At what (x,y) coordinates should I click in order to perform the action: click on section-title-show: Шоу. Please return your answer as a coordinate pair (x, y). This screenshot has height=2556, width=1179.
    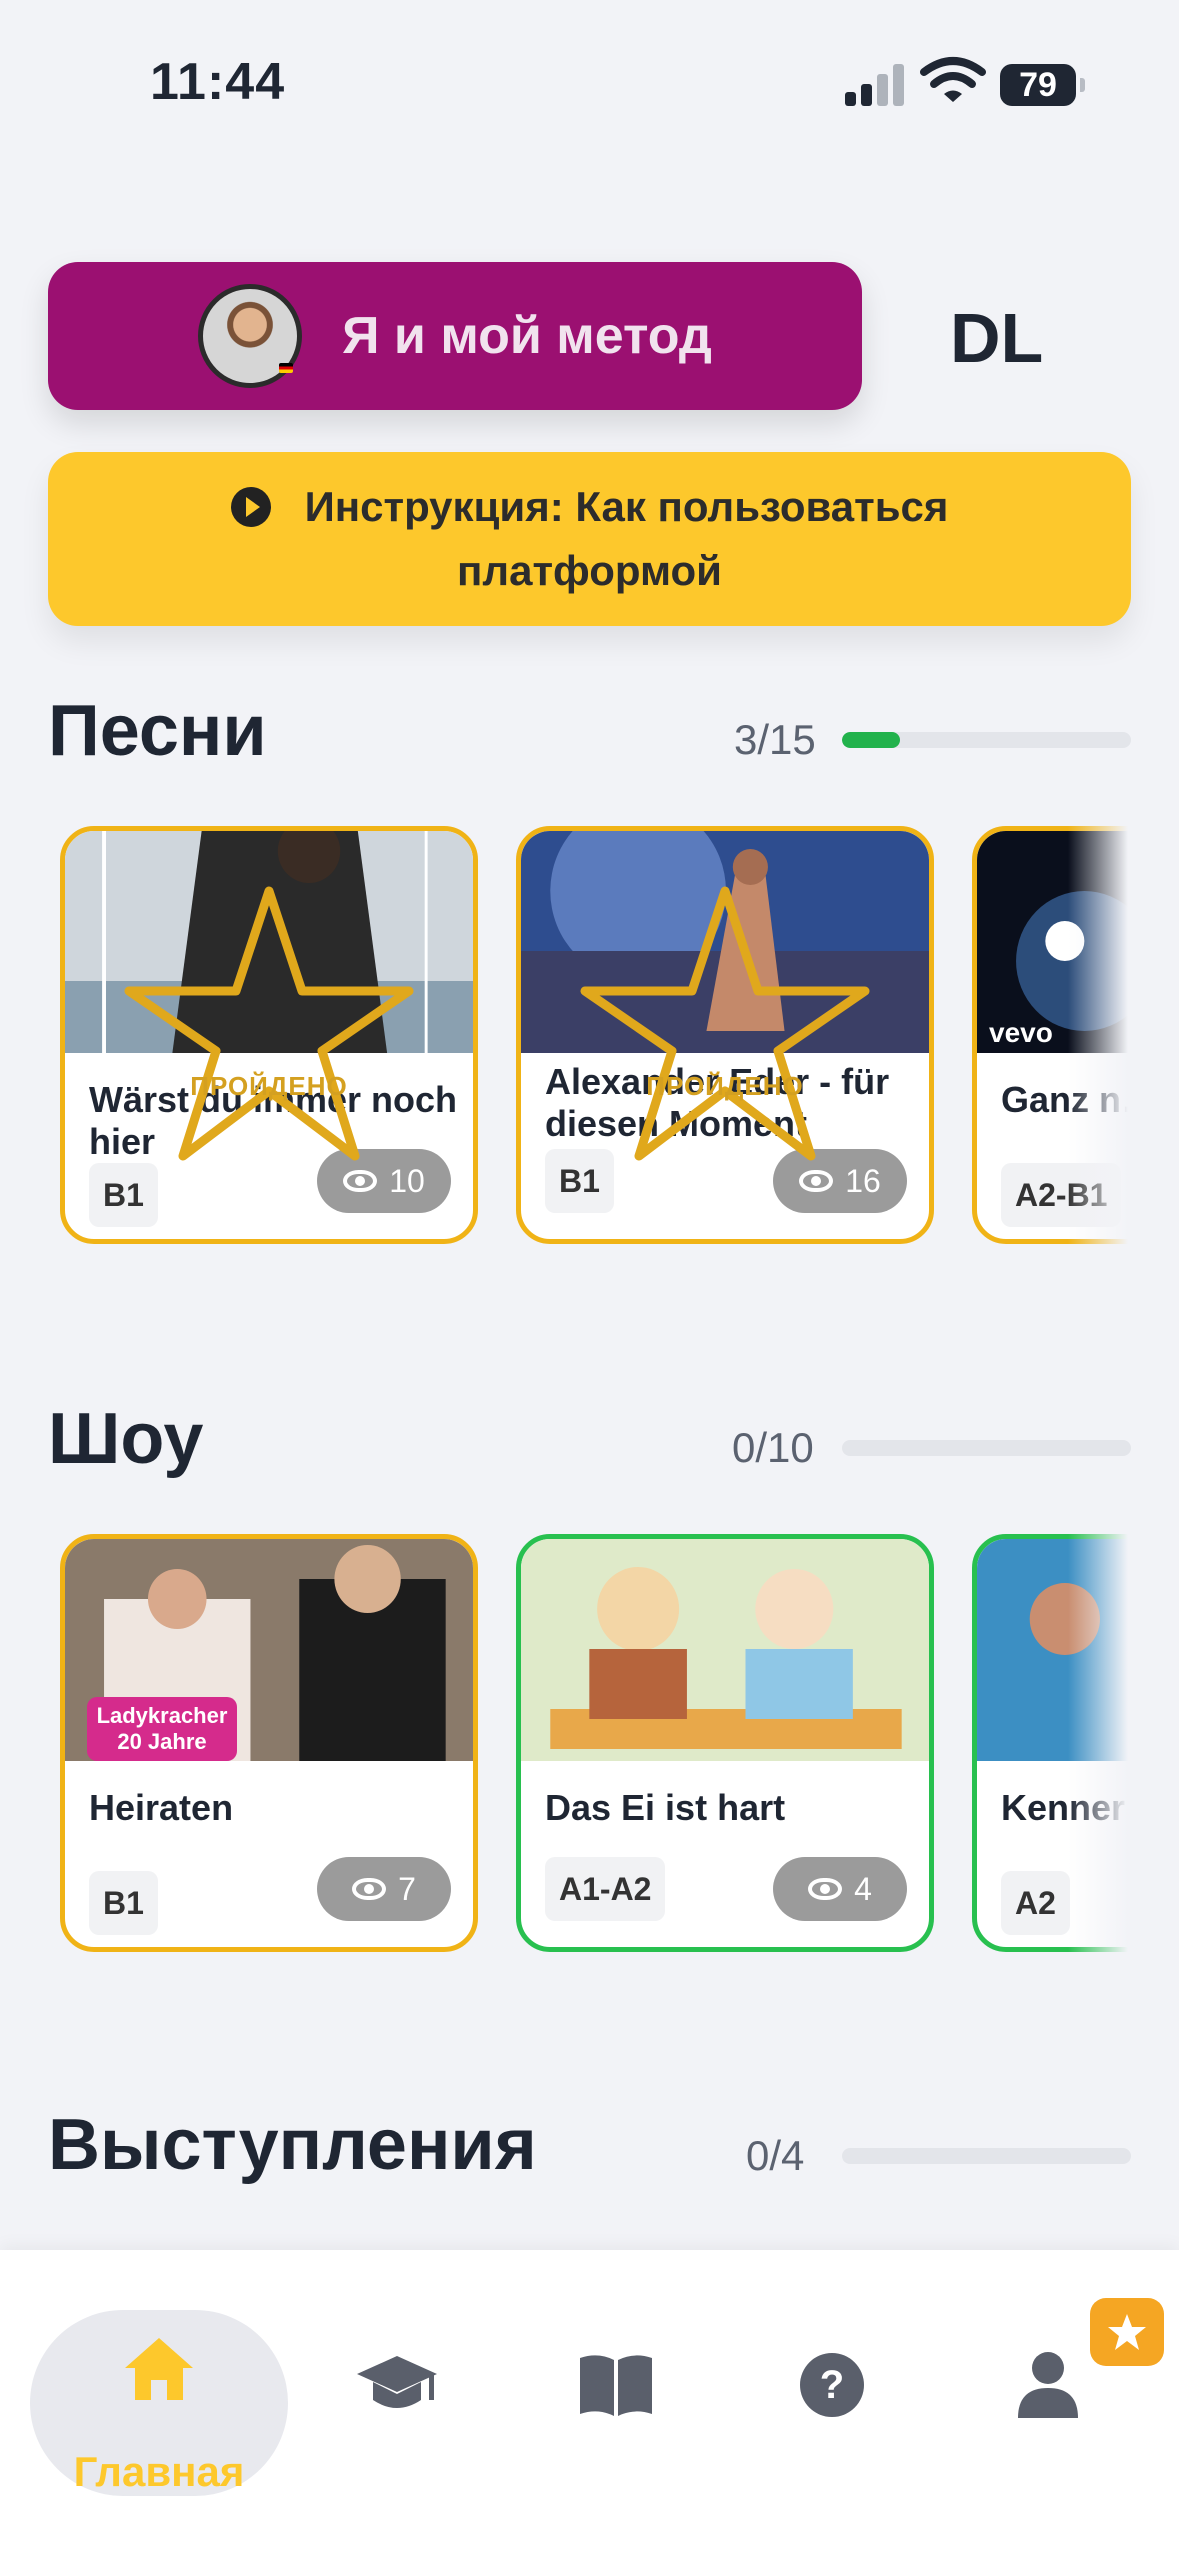
    Looking at the image, I should click on (126, 1439).